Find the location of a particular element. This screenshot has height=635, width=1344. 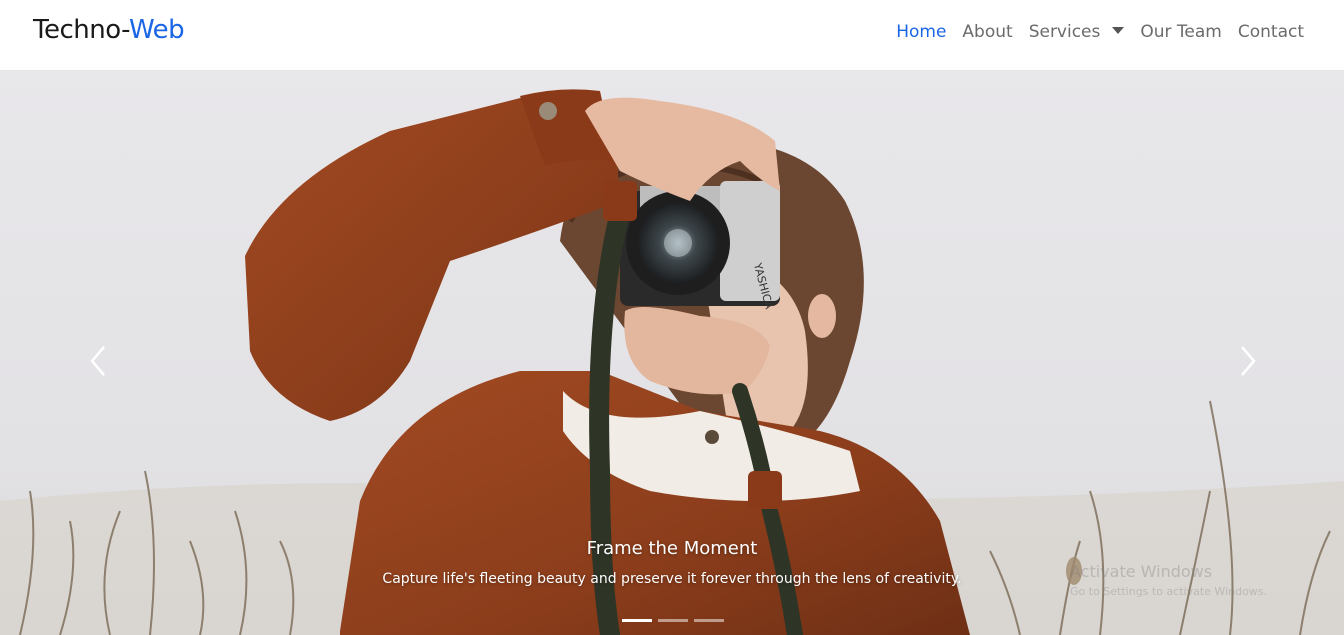

carousel-caption-title: Frame the Moment is located at coordinates (672, 548).